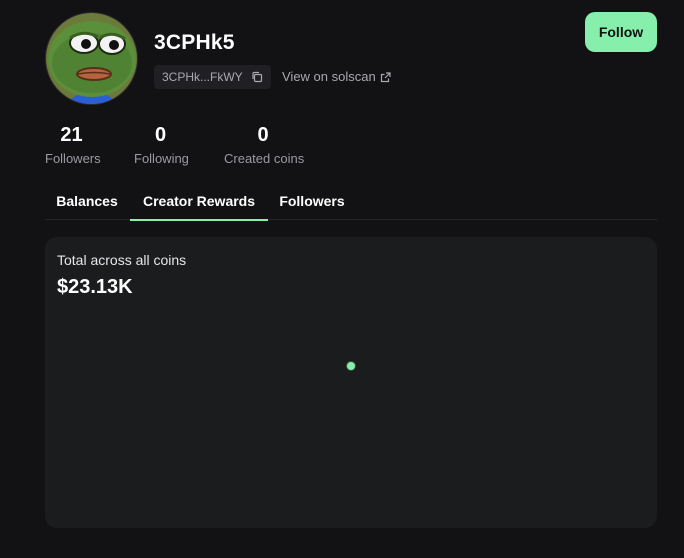  I want to click on avatar, so click(91, 58).